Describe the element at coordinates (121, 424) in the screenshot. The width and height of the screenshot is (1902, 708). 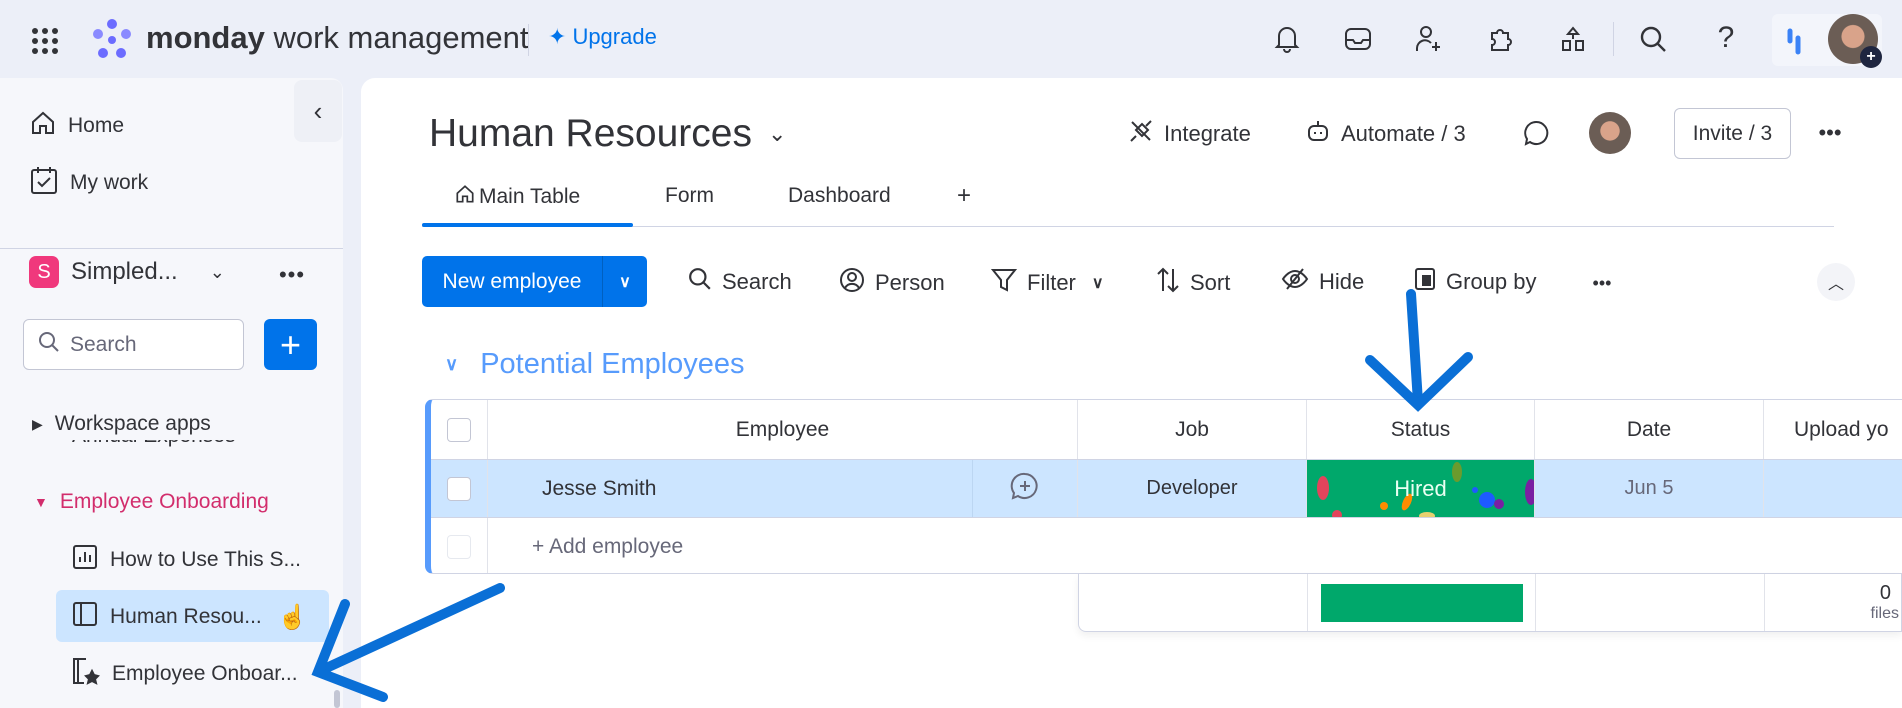
I see `workspace-apps: ▶ Workspace apps` at that location.